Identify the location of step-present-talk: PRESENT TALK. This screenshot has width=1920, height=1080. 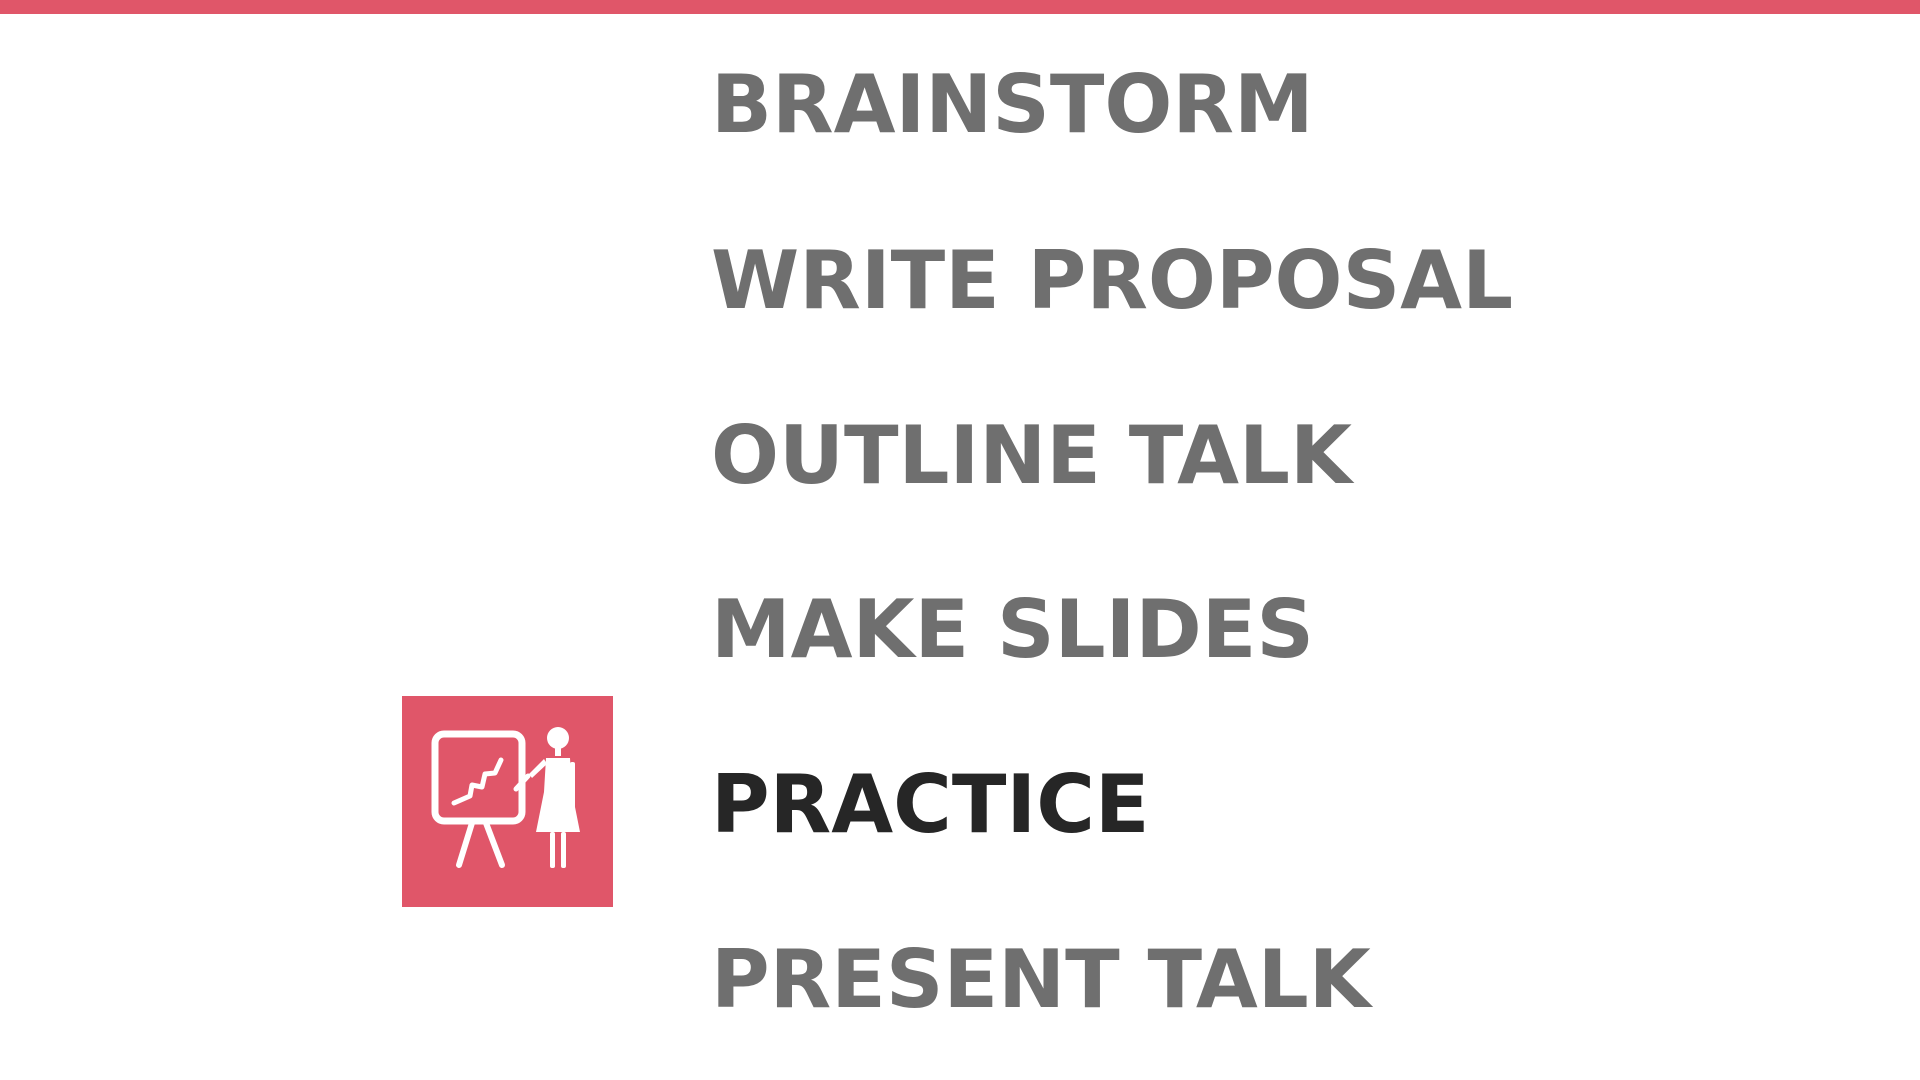
(1041, 979).